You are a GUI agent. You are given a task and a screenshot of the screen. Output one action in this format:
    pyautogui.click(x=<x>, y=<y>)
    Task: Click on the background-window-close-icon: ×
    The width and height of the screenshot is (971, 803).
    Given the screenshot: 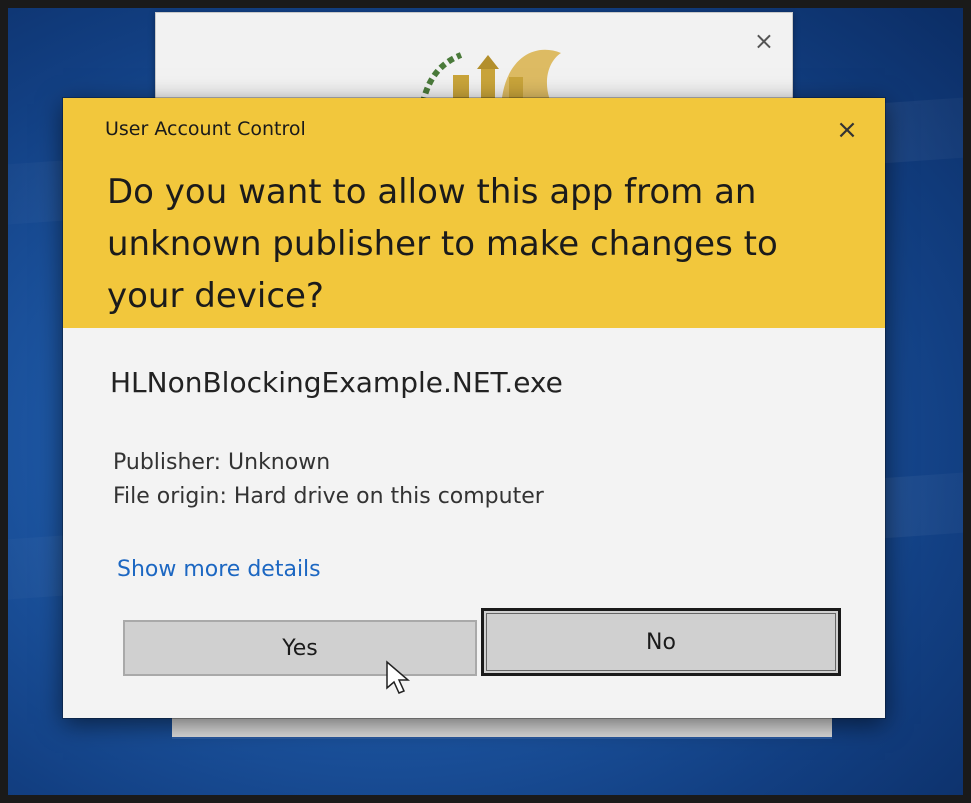 What is the action you would take?
    pyautogui.click(x=764, y=41)
    